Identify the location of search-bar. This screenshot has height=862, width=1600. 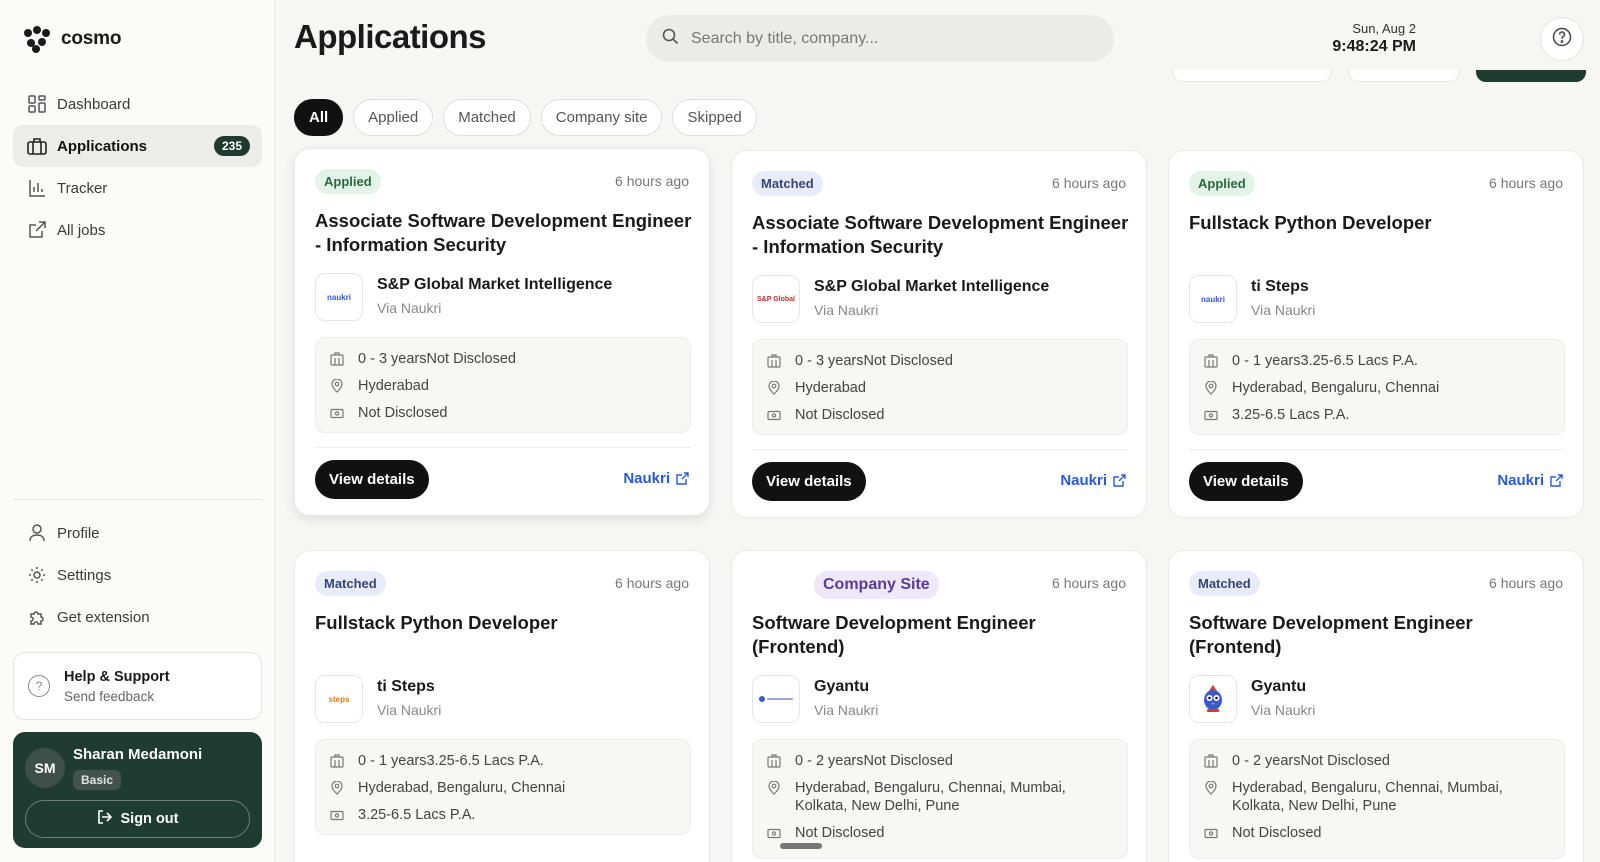
(880, 38).